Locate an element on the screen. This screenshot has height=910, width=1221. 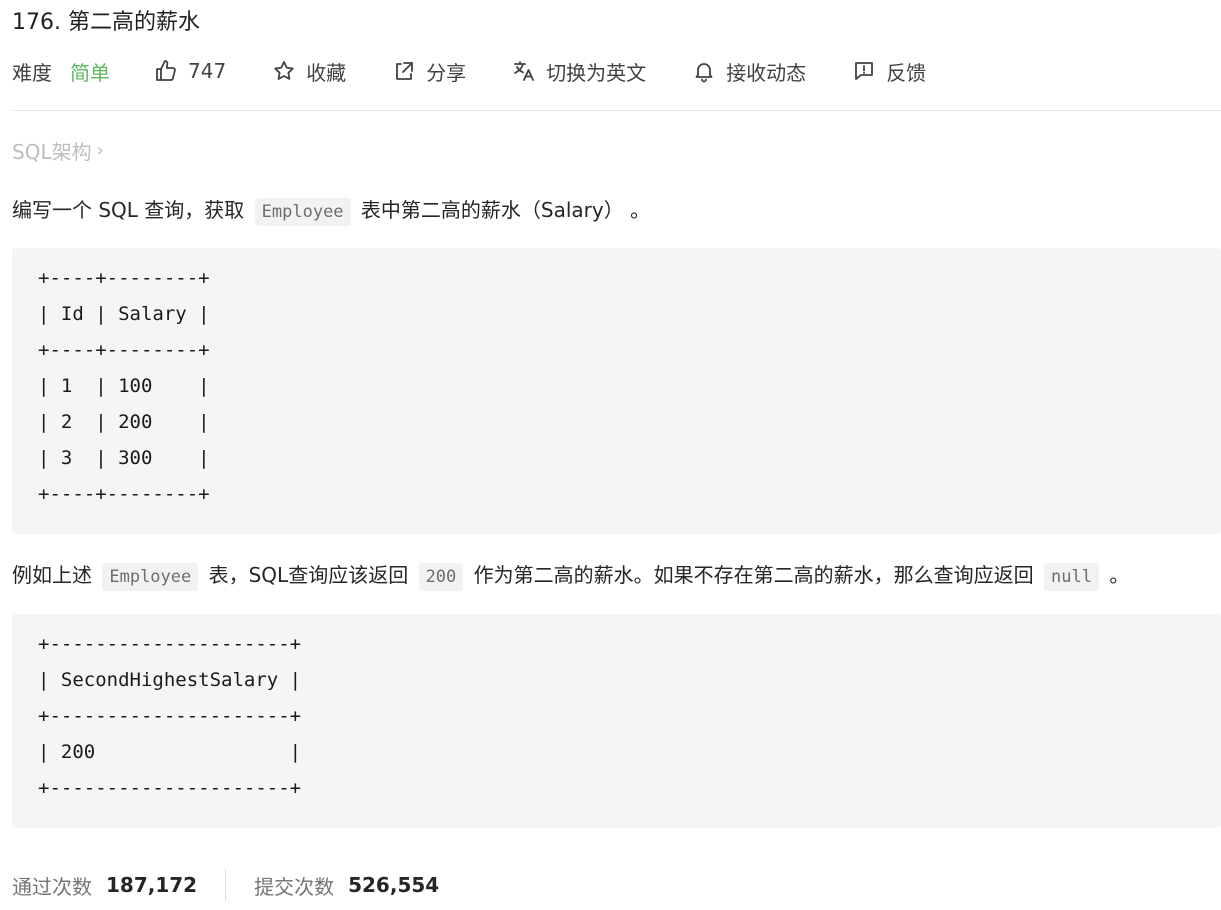
share-button: 分享 is located at coordinates (429, 71).